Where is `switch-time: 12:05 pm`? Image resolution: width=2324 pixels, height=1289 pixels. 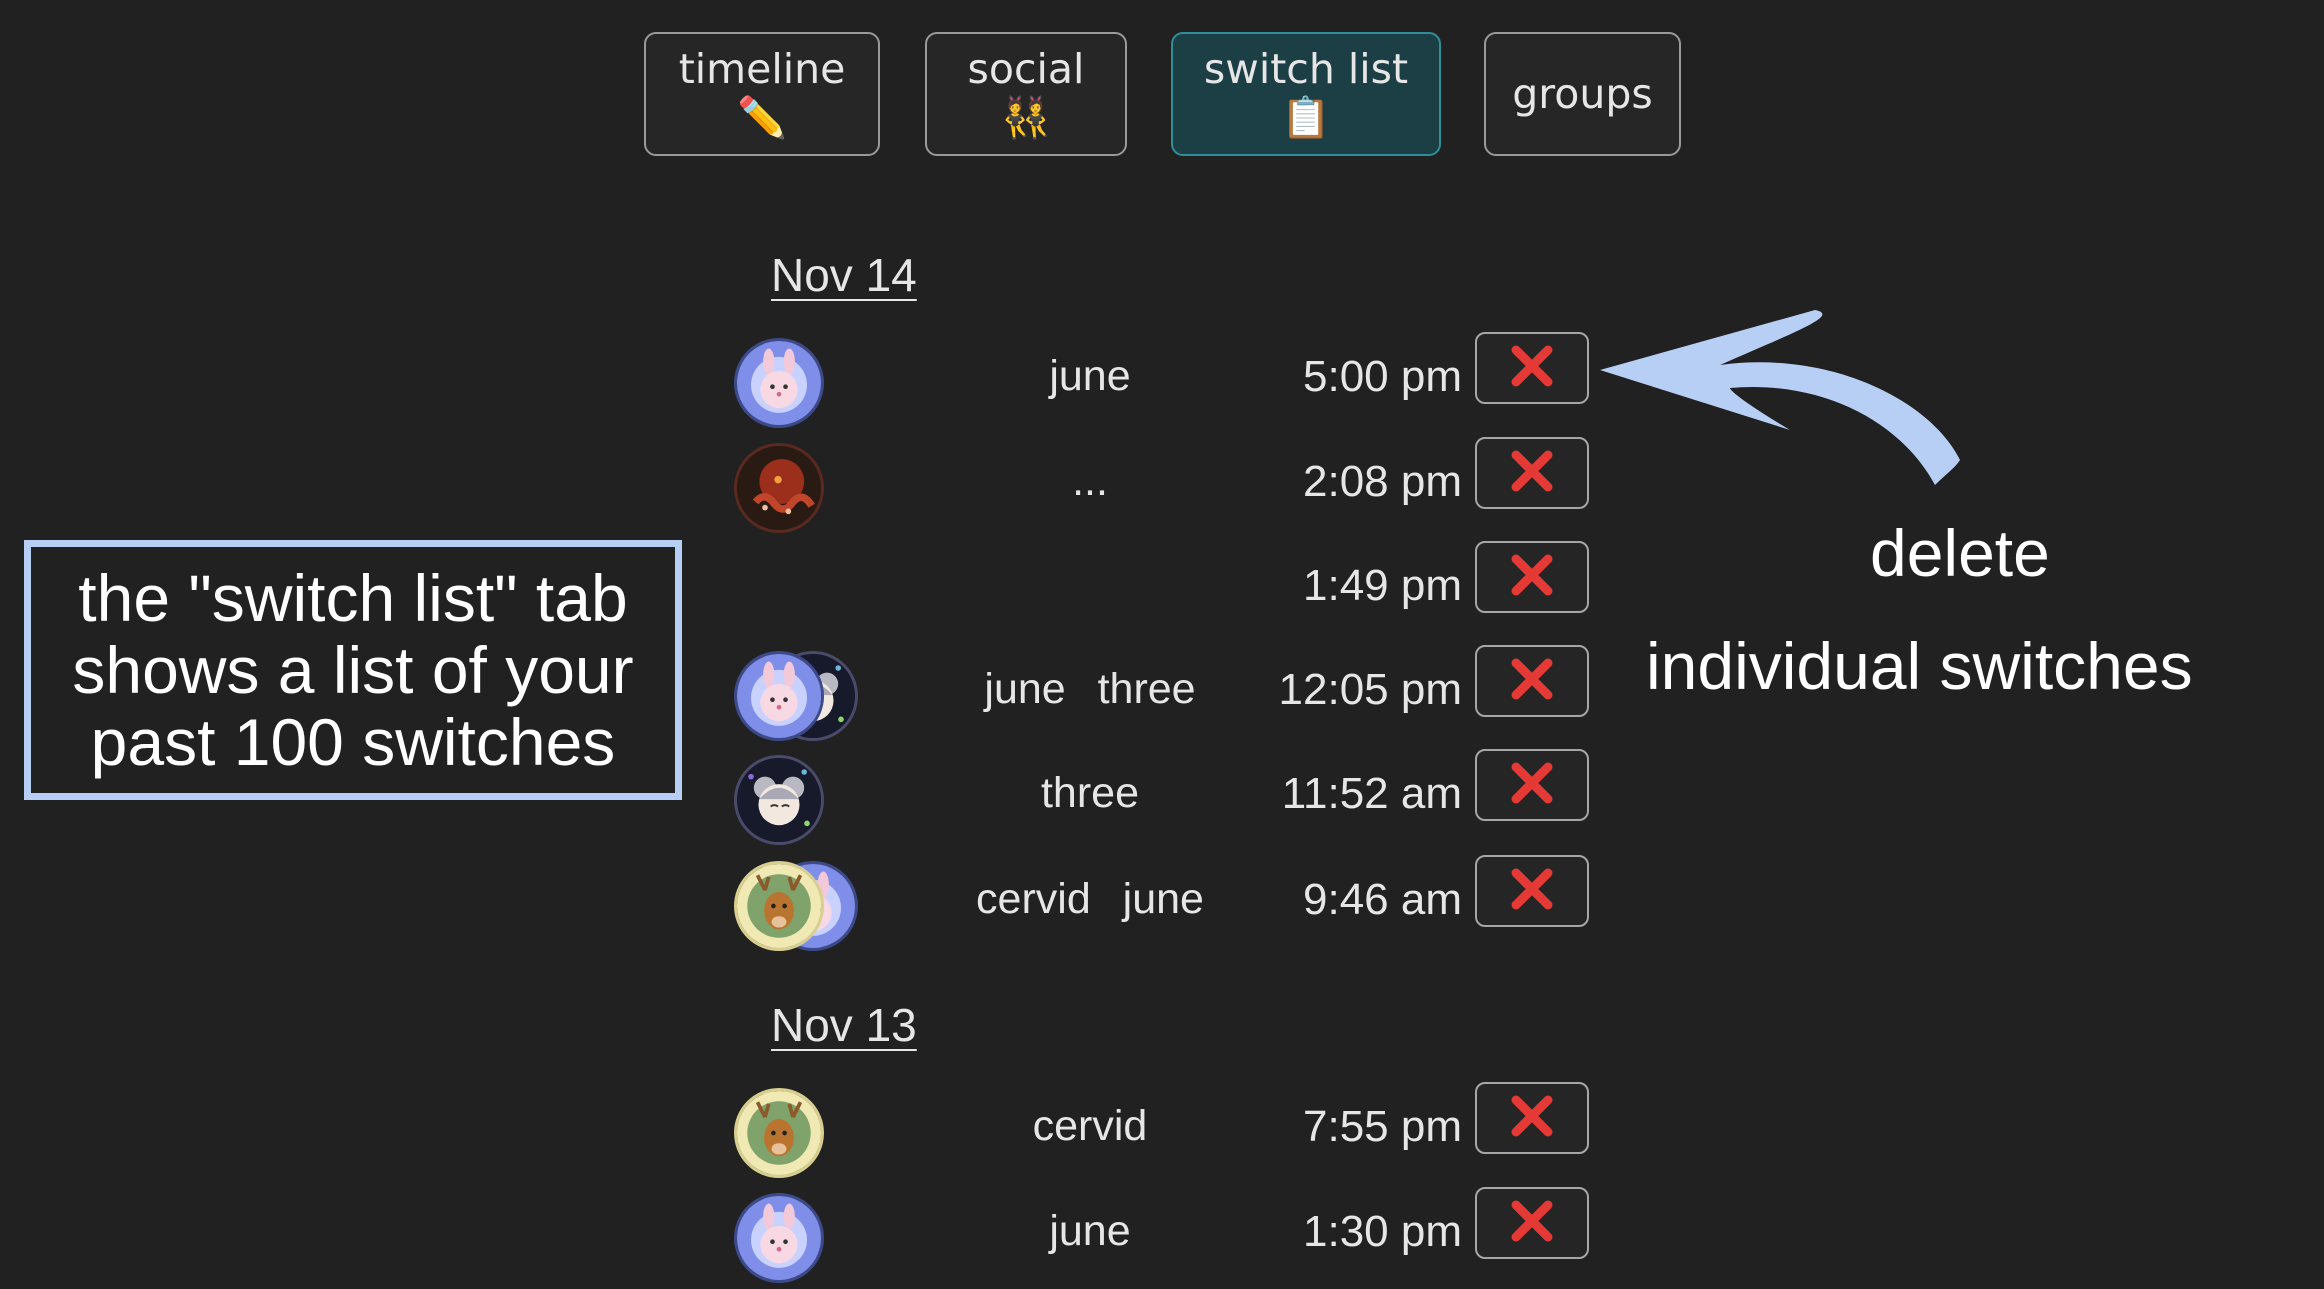
switch-time: 12:05 pm is located at coordinates (1370, 689).